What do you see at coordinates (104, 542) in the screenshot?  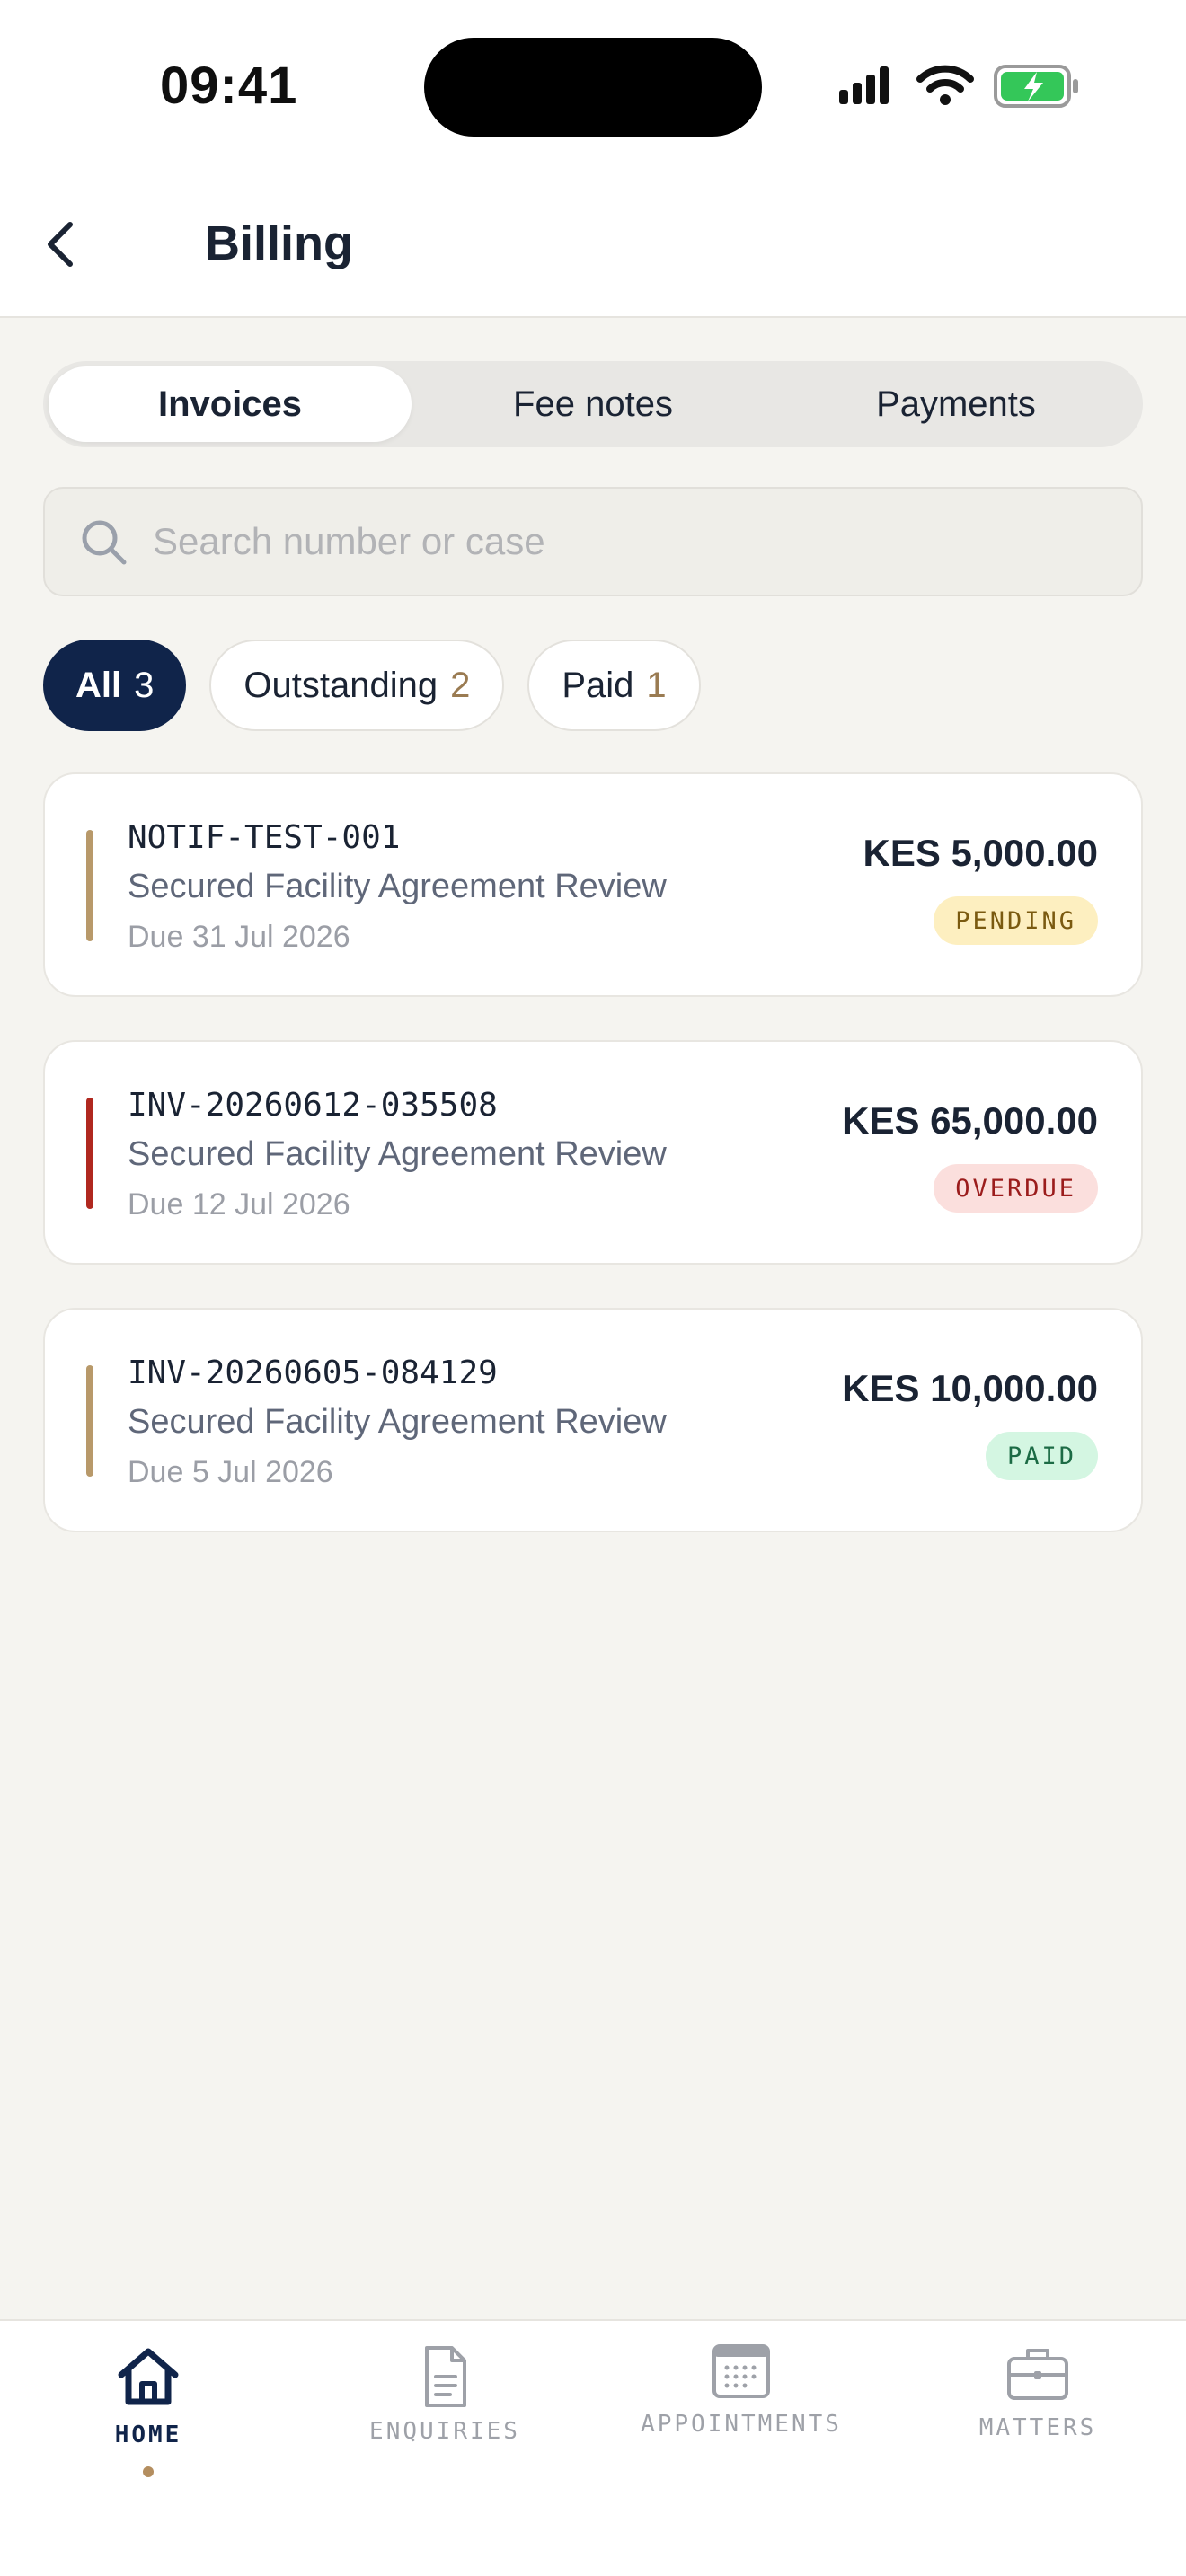 I see `search-icon` at bounding box center [104, 542].